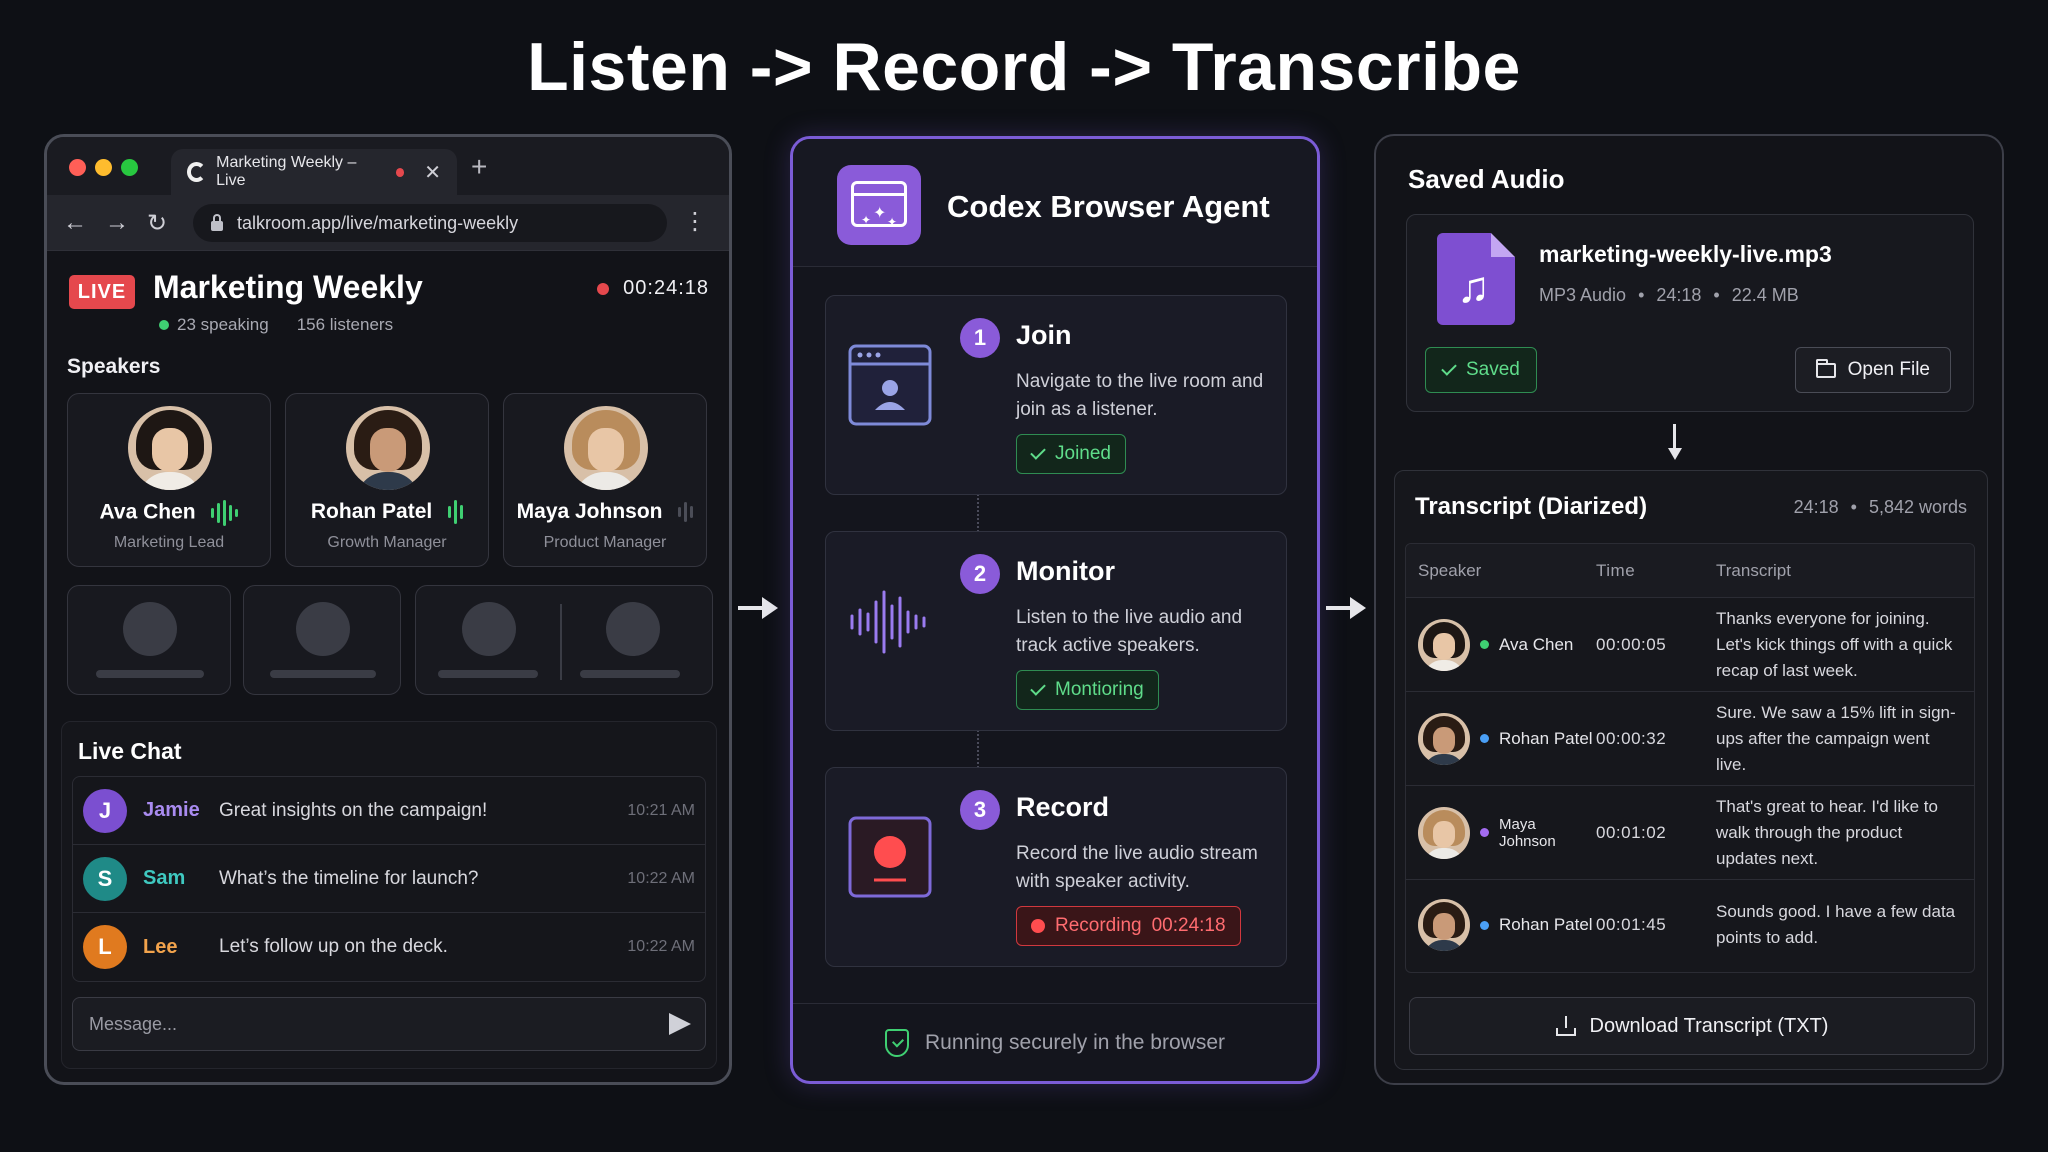 This screenshot has width=2048, height=1152. What do you see at coordinates (1765, 295) in the screenshot?
I see `file-size: 22.4 MB` at bounding box center [1765, 295].